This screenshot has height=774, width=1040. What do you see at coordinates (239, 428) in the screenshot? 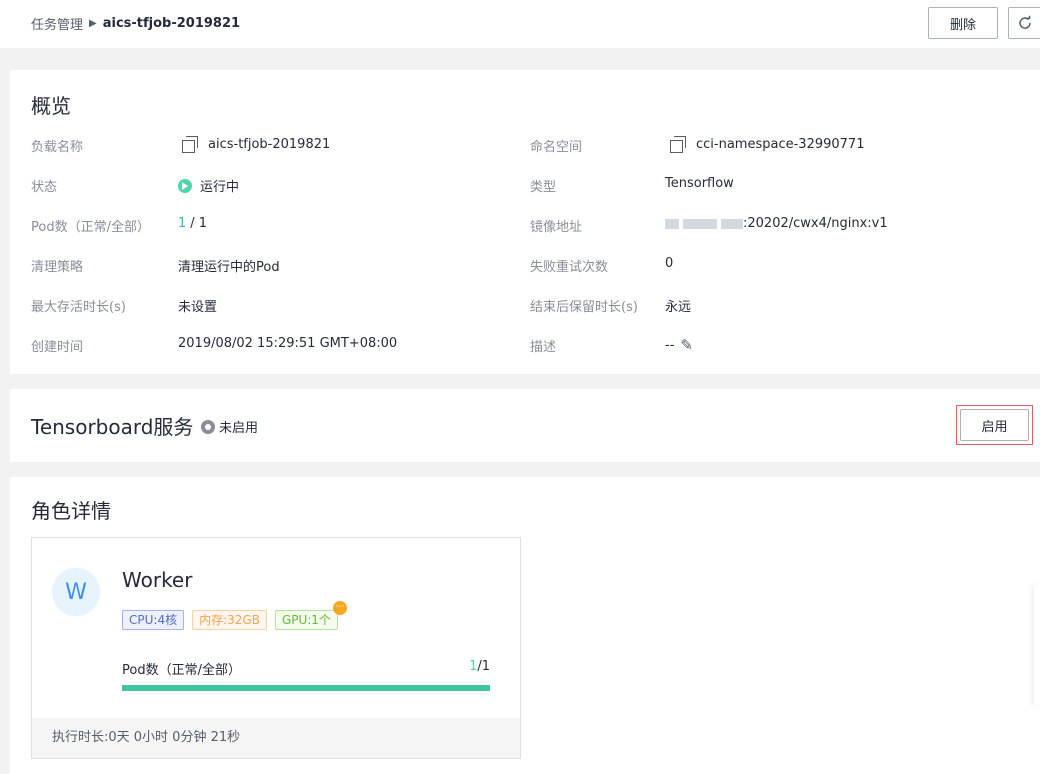
I see `tensorboard-status-text: 未启用` at bounding box center [239, 428].